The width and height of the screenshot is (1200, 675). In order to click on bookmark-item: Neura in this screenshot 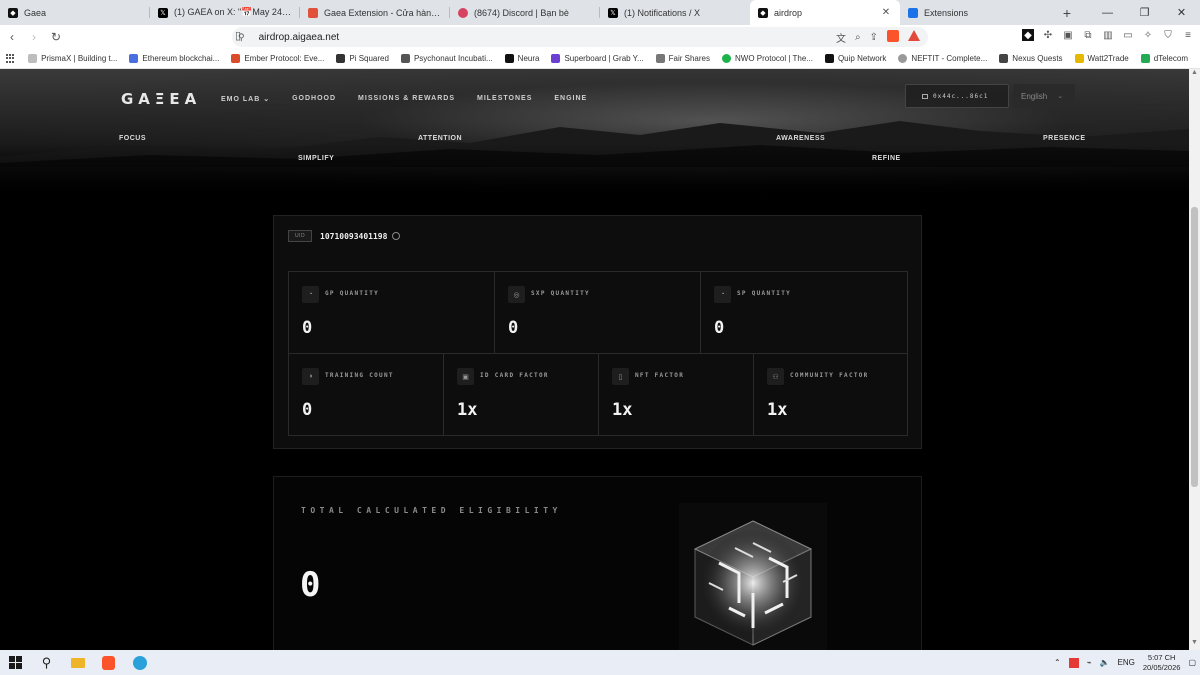, I will do `click(522, 58)`.